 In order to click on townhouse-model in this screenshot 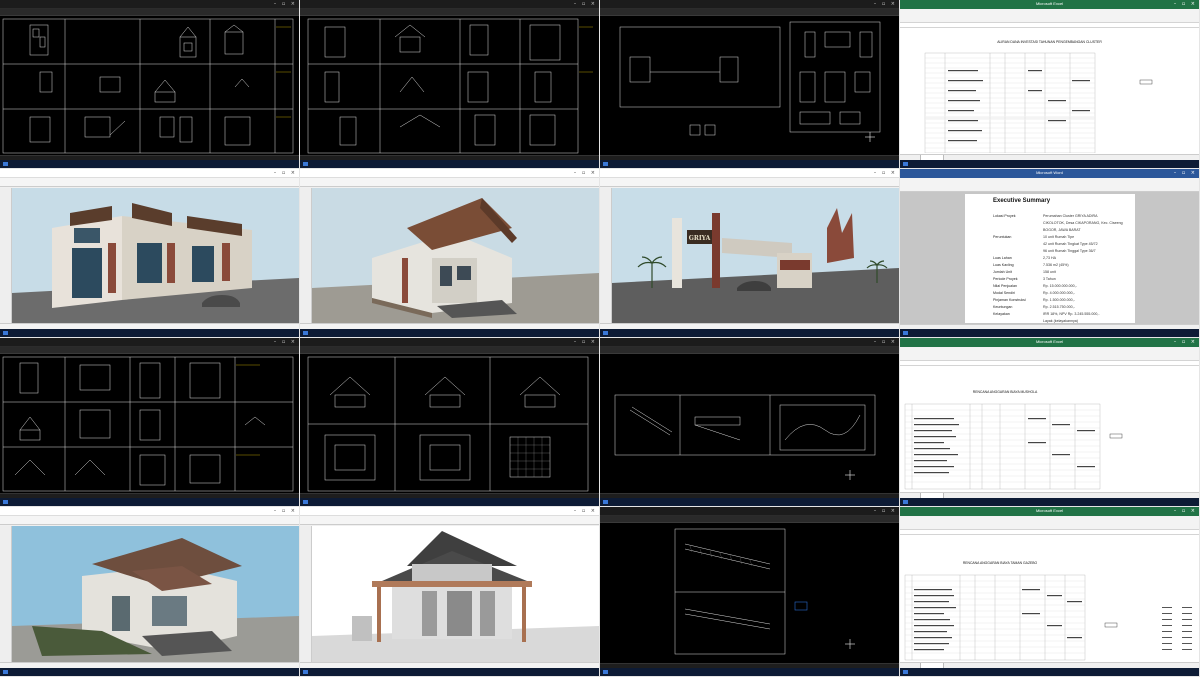, I will do `click(155, 255)`.